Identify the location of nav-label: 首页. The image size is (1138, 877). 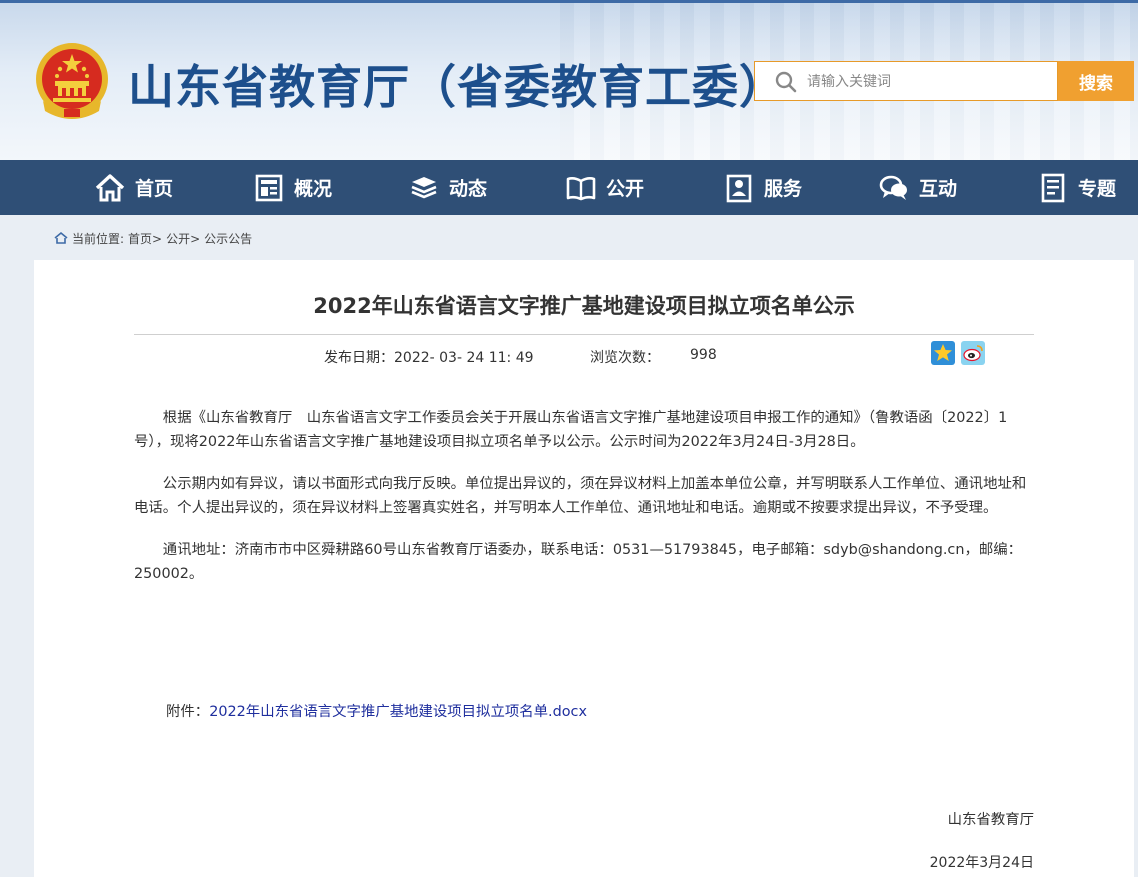
(154, 189).